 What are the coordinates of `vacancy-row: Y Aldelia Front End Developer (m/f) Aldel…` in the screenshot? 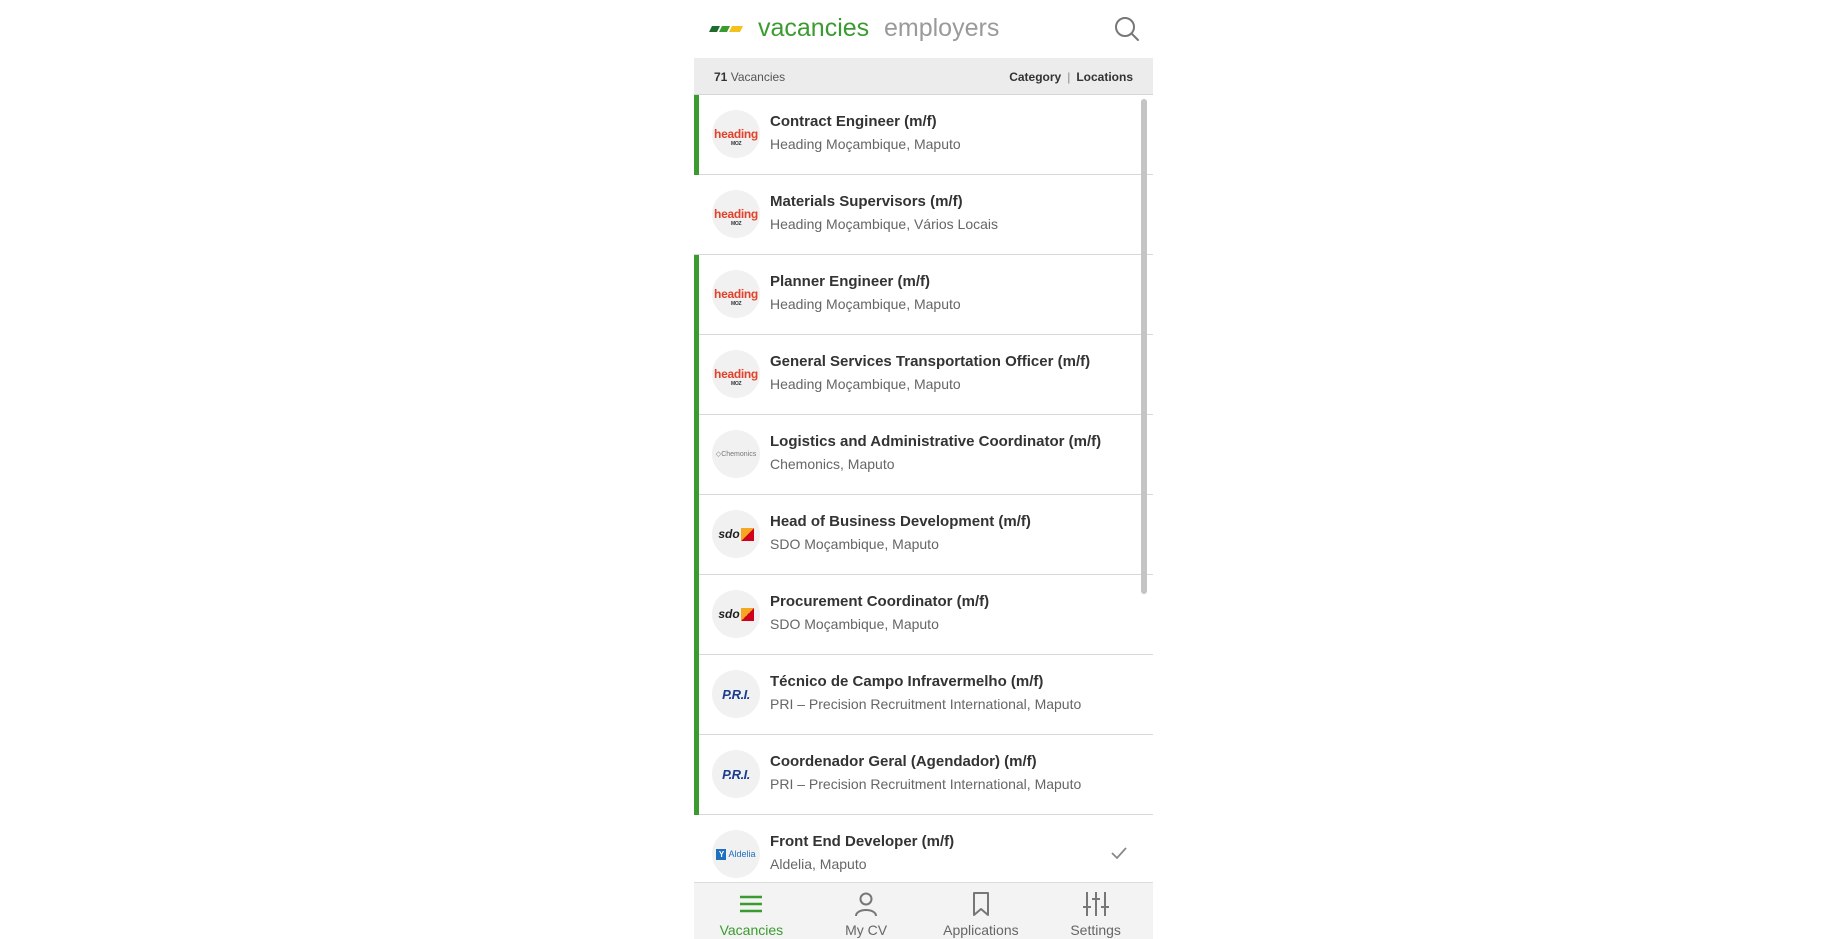 It's located at (923, 848).